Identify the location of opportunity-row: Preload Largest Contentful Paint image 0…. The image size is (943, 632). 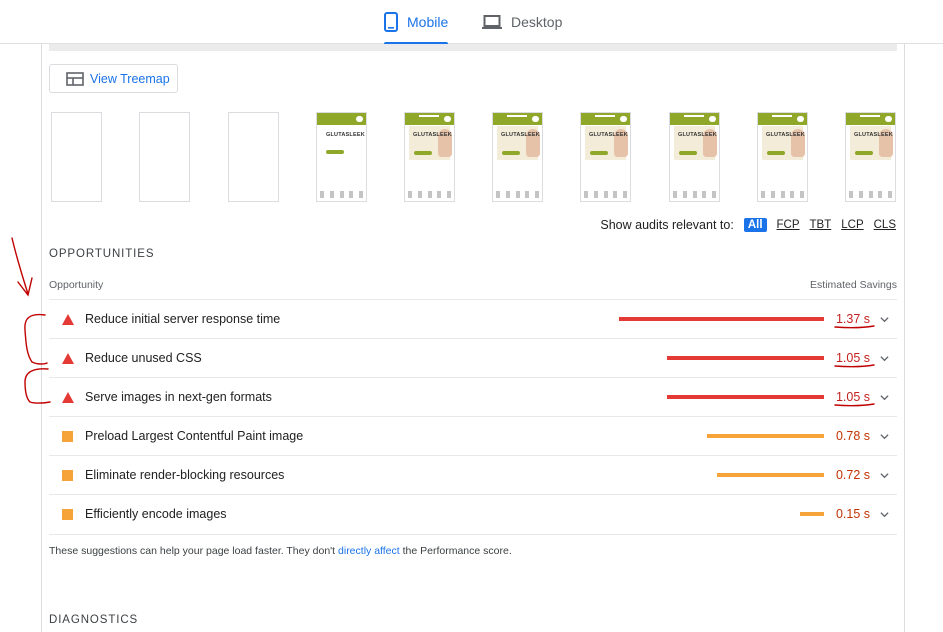
(473, 435).